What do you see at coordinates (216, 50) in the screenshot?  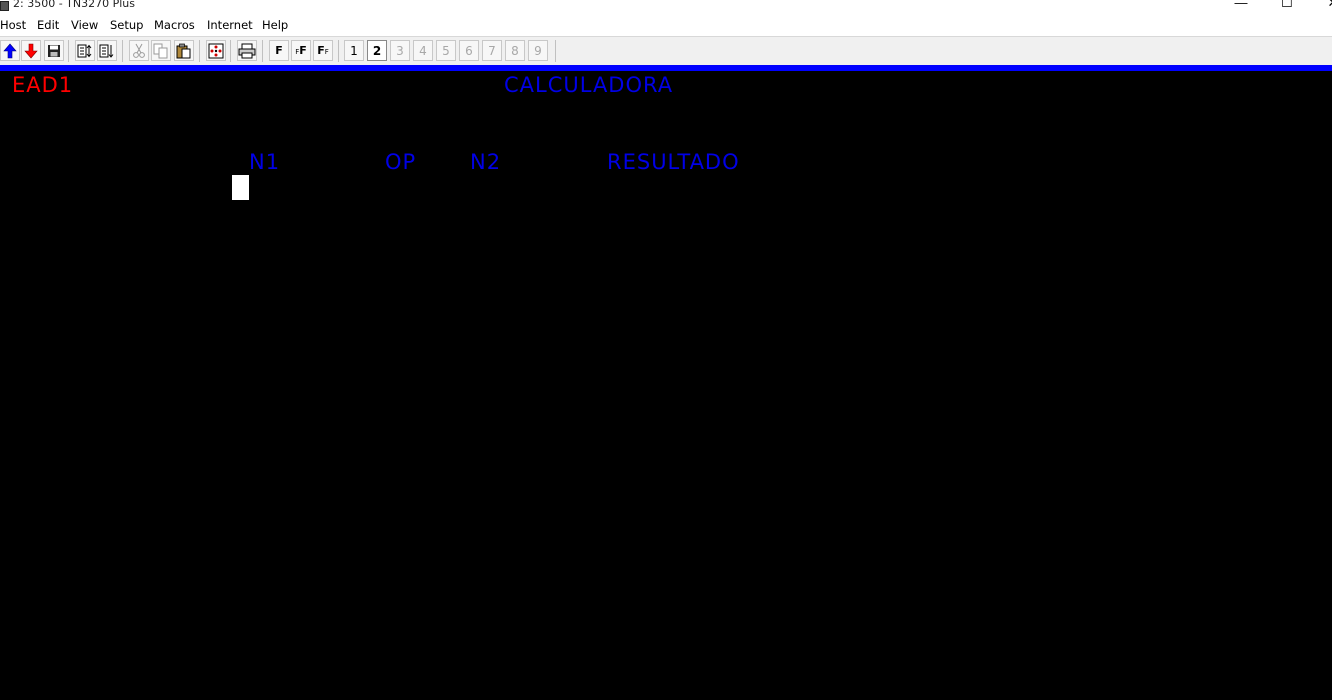 I see `keypad-icon` at bounding box center [216, 50].